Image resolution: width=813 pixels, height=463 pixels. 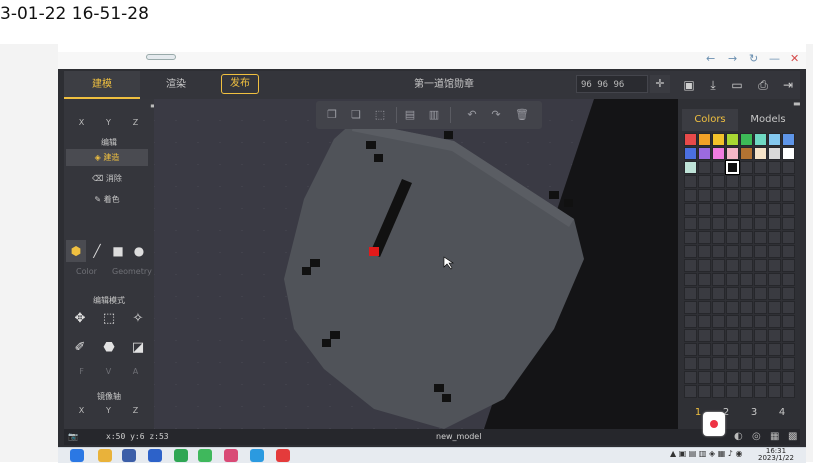 What do you see at coordinates (713, 85) in the screenshot?
I see `download-icon: ⤓` at bounding box center [713, 85].